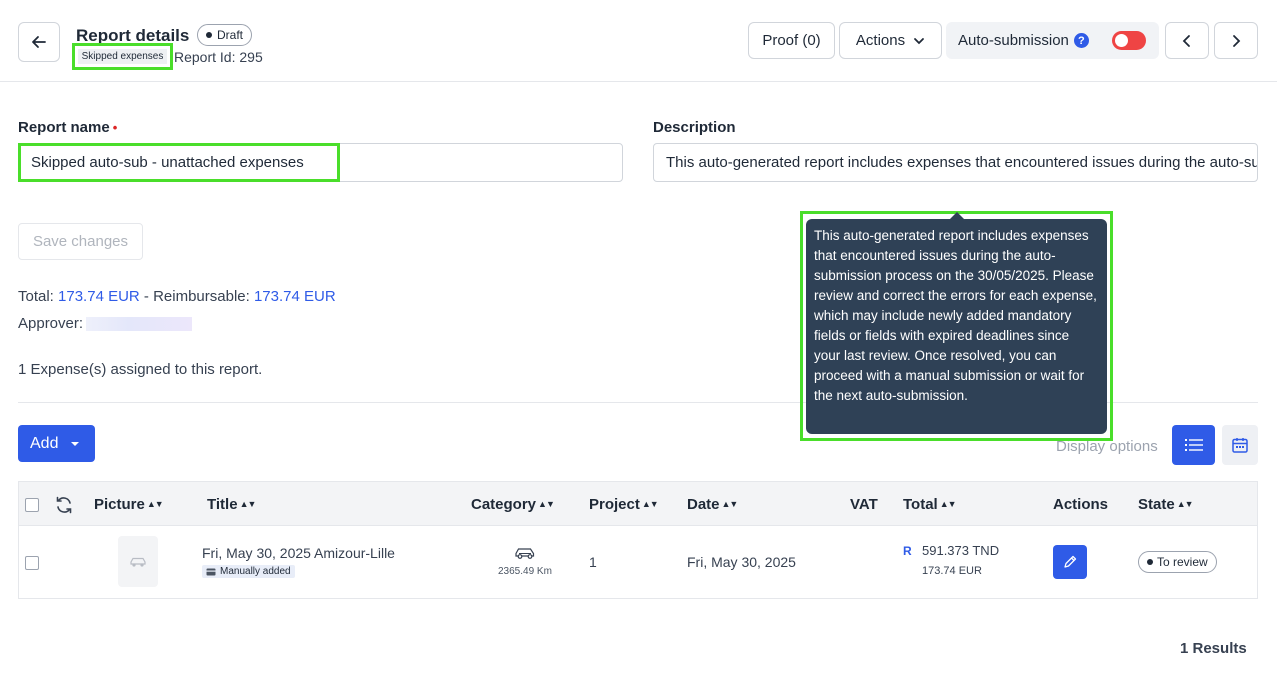  Describe the element at coordinates (320, 162) in the screenshot. I see `report-name-input: Skipped auto-sub - unattached expenses` at that location.